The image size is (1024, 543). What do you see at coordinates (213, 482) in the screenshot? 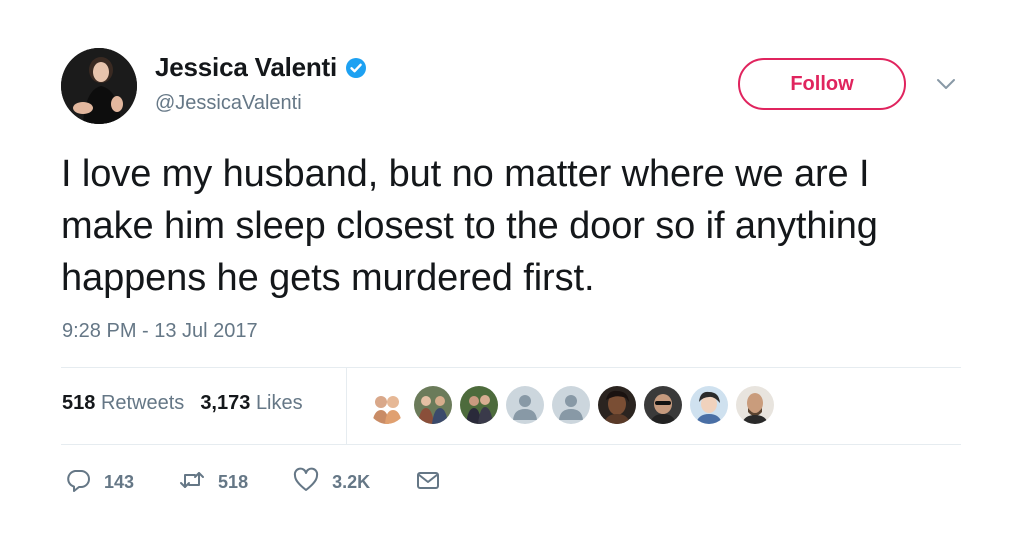
I see `retweet-button: 518` at bounding box center [213, 482].